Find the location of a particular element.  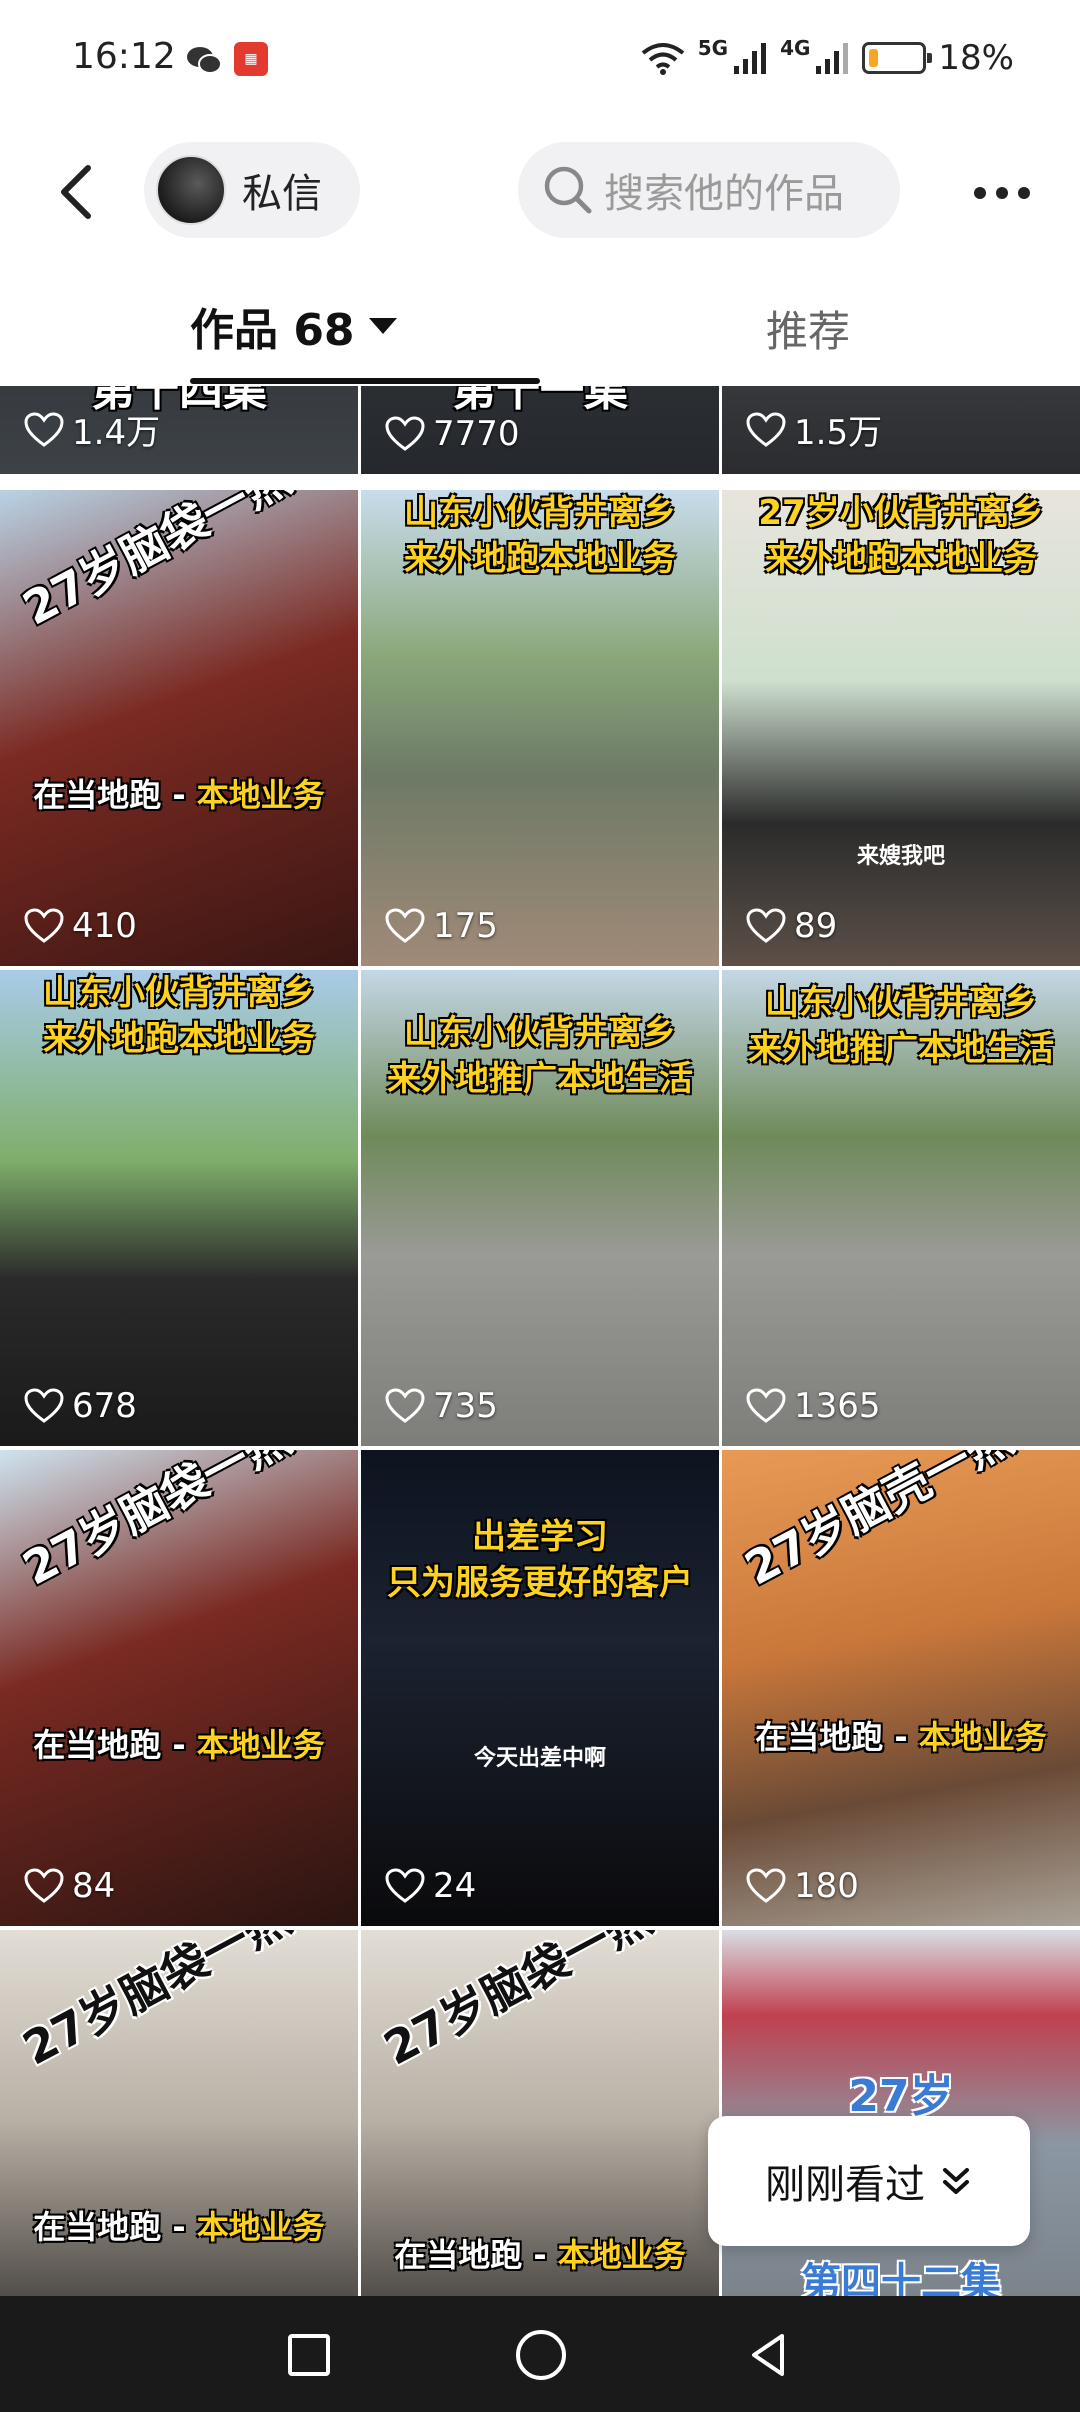

video-tile: 山东小伙背井离乡 来外地推广本地生活 735 is located at coordinates (540, 1208).